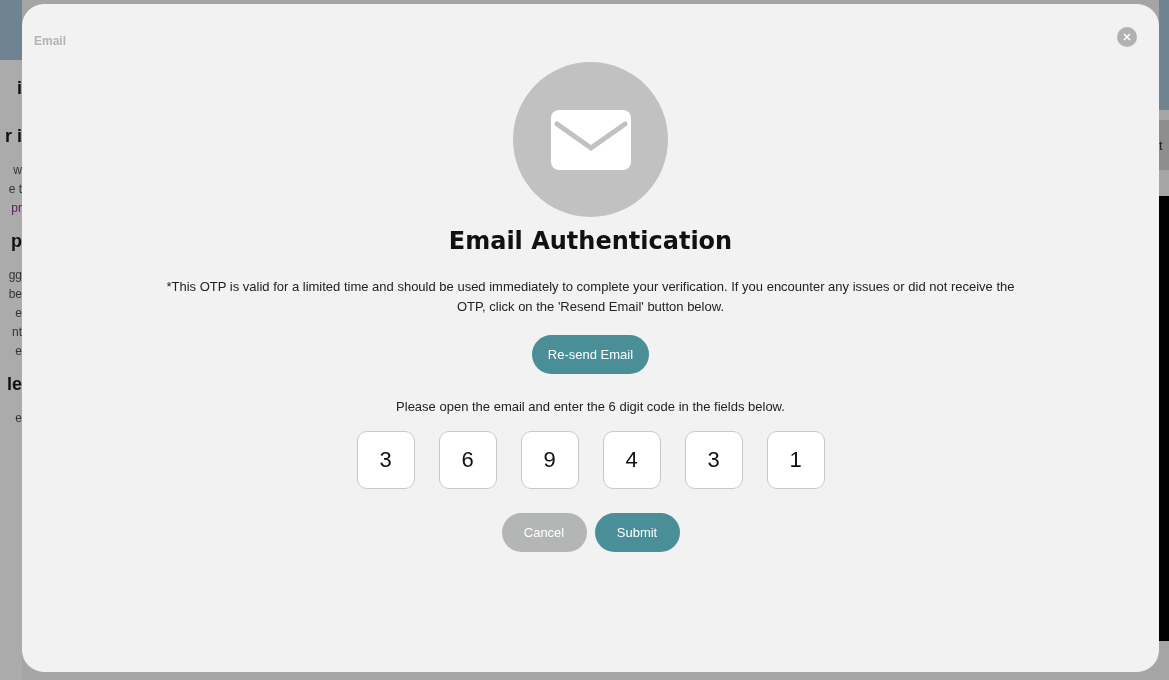  Describe the element at coordinates (590, 406) in the screenshot. I see `instruction-text: Please open the email and enter the 6 digit code in the fields below.` at that location.